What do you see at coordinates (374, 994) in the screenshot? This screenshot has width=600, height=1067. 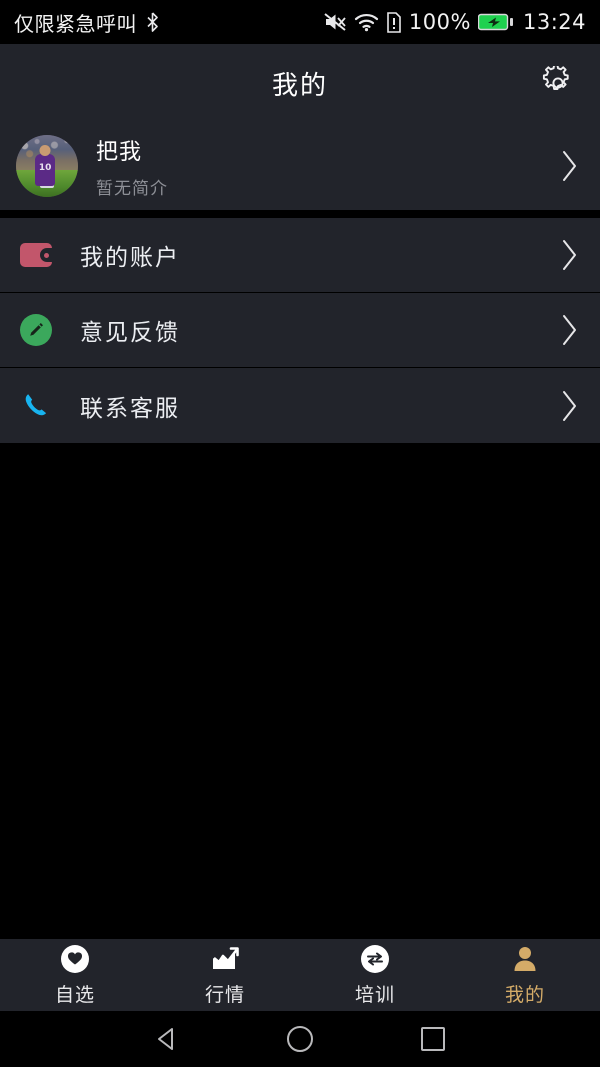 I see `tab-label: 培训` at bounding box center [374, 994].